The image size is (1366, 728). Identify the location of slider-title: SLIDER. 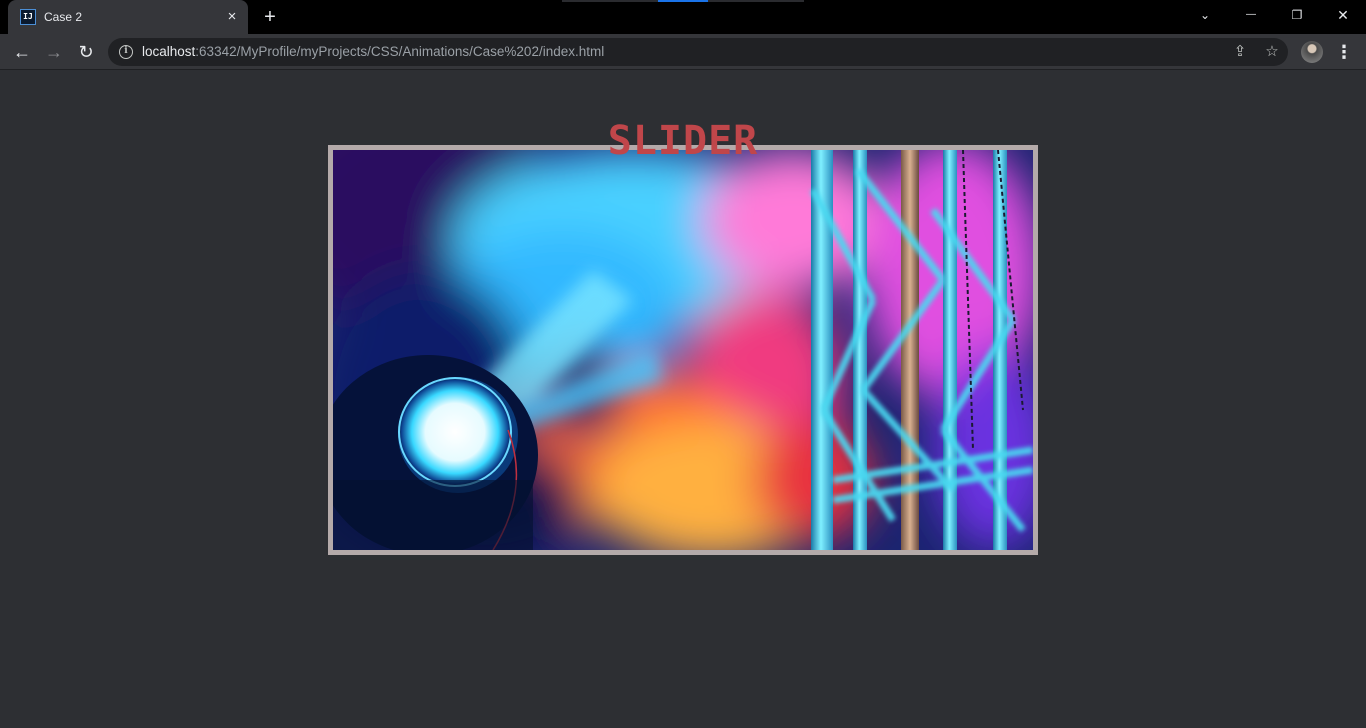
(683, 141).